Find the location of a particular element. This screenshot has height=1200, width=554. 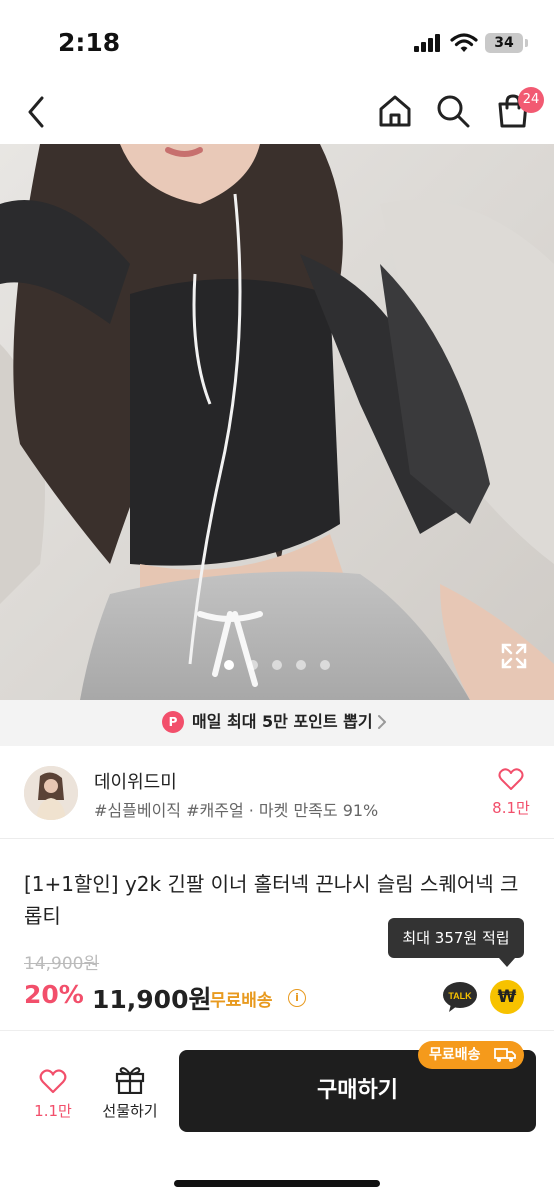

battery-level: 34 is located at coordinates (504, 43).